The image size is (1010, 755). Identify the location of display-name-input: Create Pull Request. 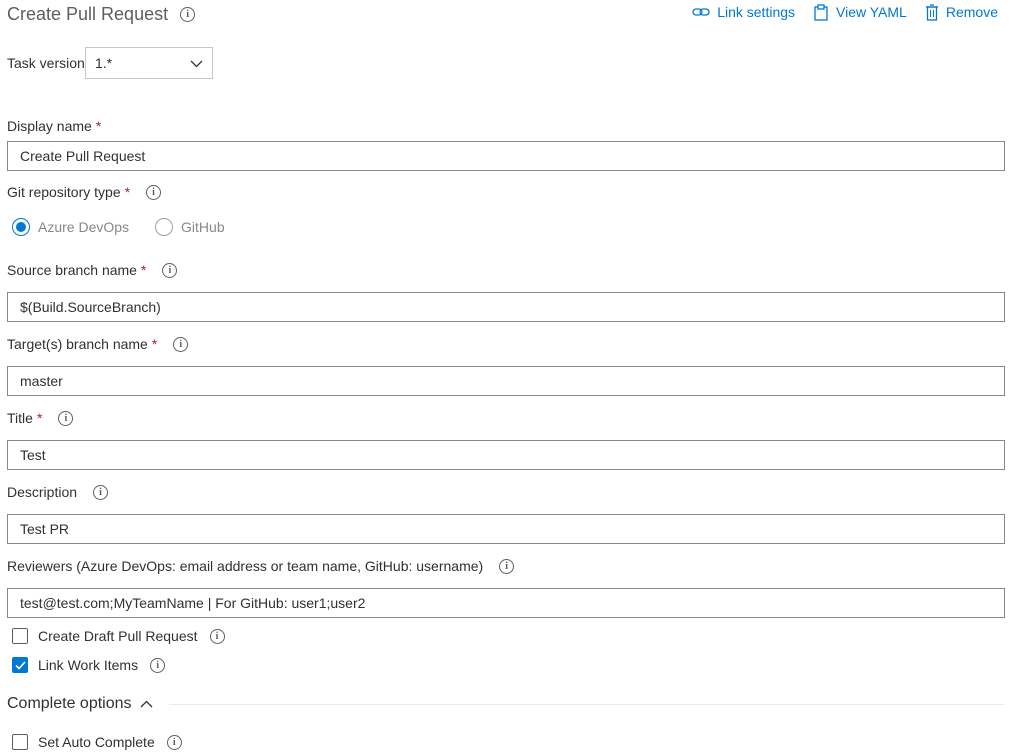
(506, 156).